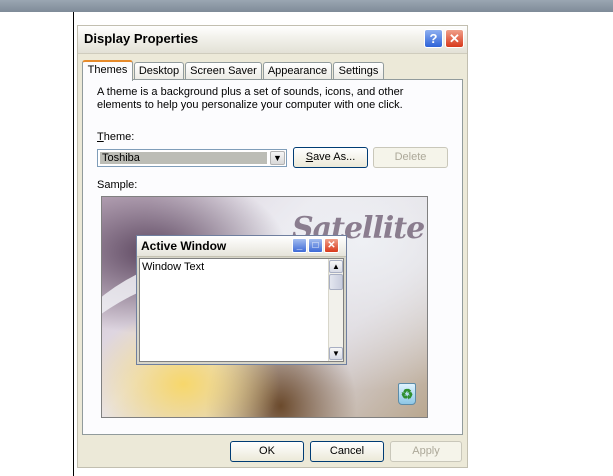 The width and height of the screenshot is (613, 476). Describe the element at coordinates (433, 38) in the screenshot. I see `help-button: ?` at that location.